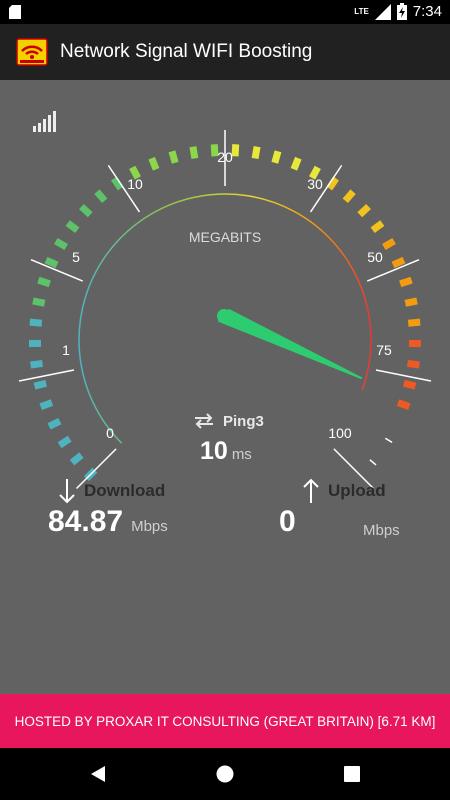 Image resolution: width=450 pixels, height=800 pixels. I want to click on home-circle-icon, so click(225, 774).